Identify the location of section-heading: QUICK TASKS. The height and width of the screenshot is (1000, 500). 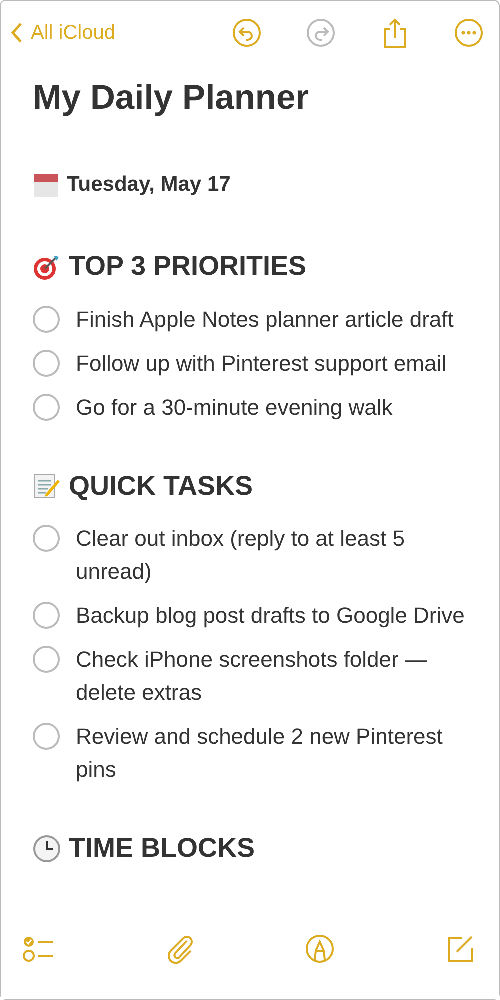
(161, 486).